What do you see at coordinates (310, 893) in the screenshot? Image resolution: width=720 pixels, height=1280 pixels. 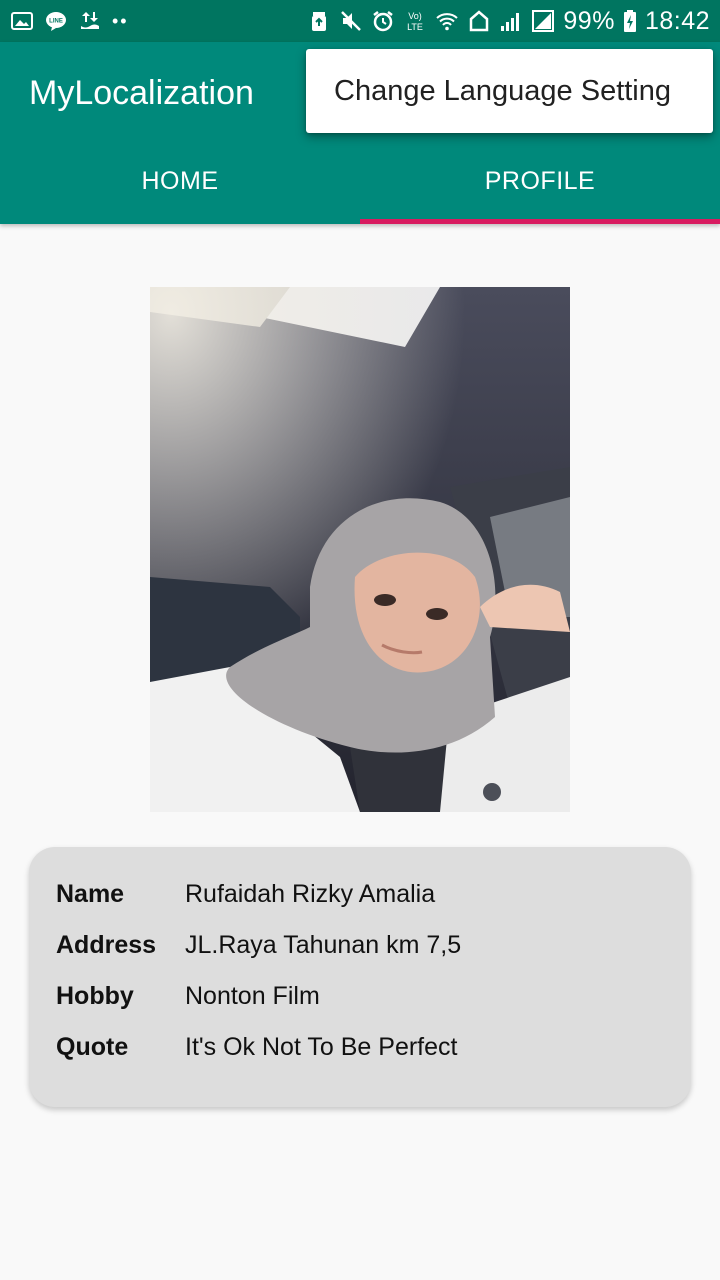 I see `profile-value: Rufaidah Rizky Amalia` at bounding box center [310, 893].